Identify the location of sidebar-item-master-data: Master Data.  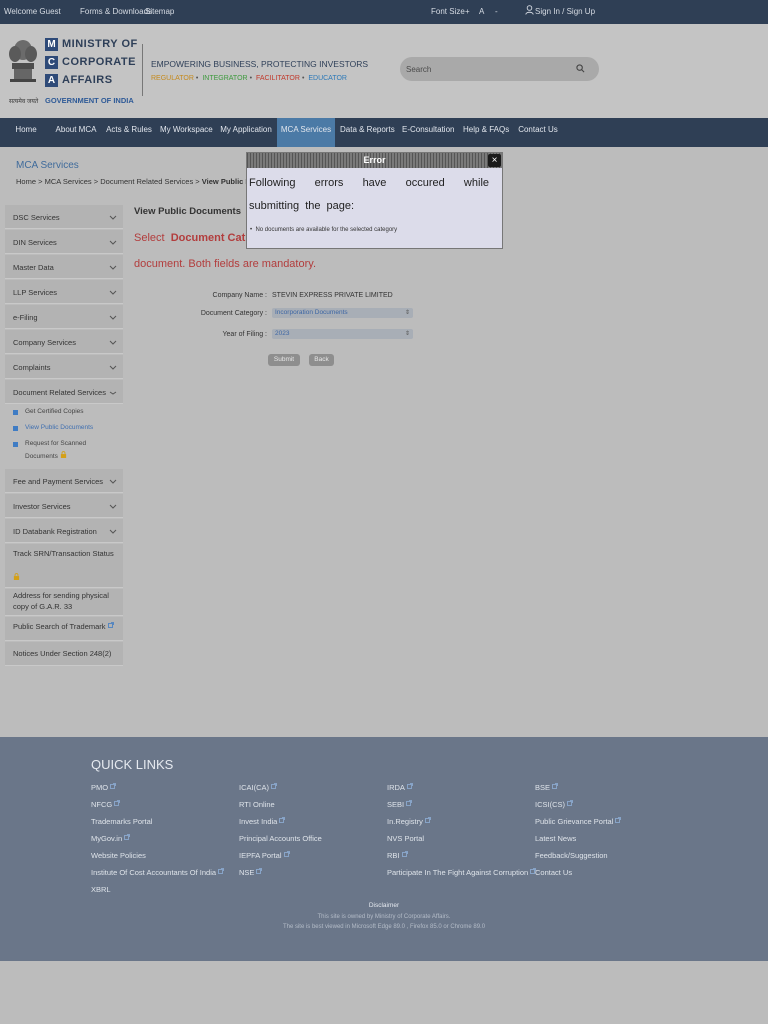
(64, 267).